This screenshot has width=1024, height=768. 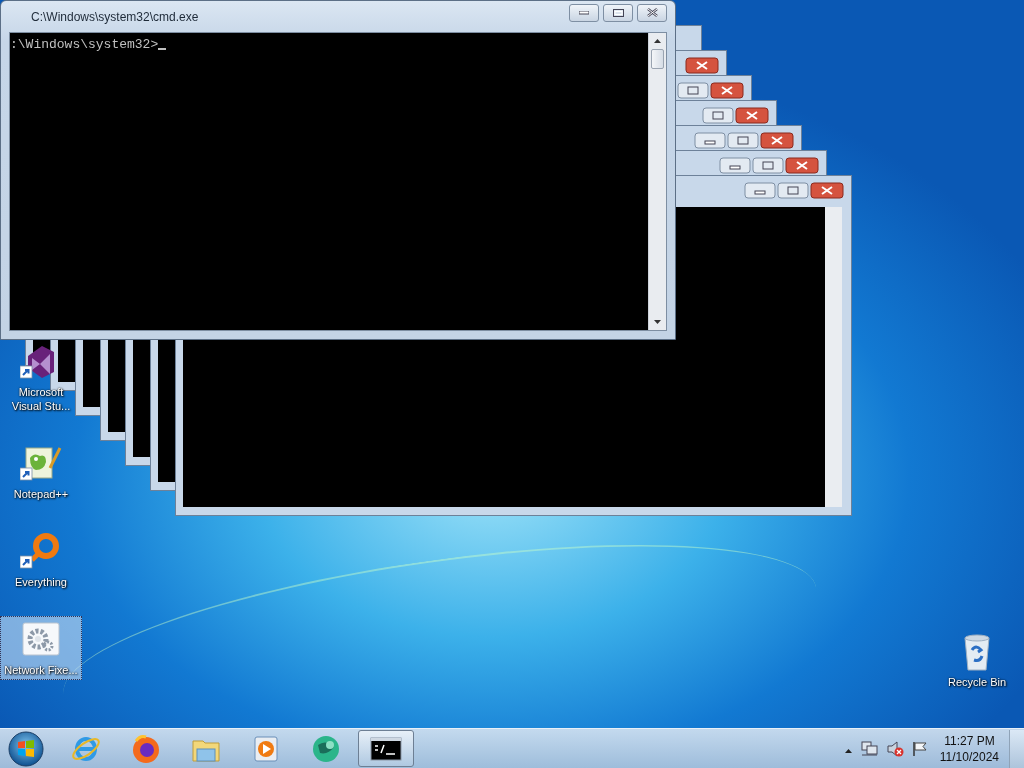 I want to click on up-arrow-icon, so click(x=848, y=751).